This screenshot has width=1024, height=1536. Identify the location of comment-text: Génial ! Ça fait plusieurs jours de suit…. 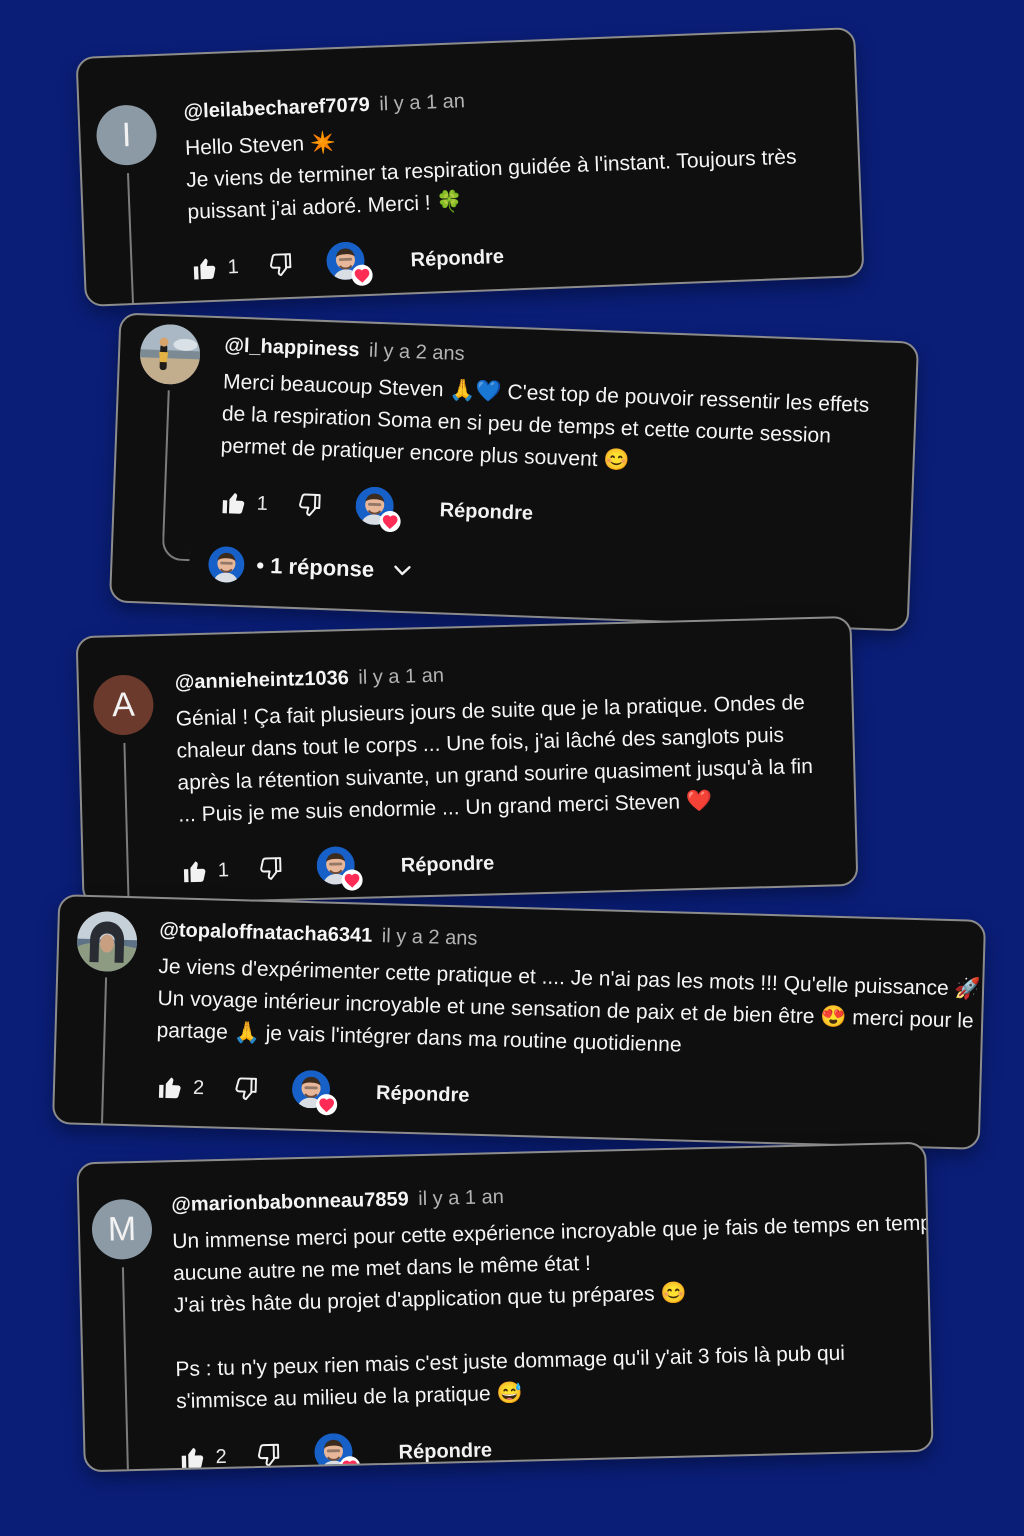
(504, 758).